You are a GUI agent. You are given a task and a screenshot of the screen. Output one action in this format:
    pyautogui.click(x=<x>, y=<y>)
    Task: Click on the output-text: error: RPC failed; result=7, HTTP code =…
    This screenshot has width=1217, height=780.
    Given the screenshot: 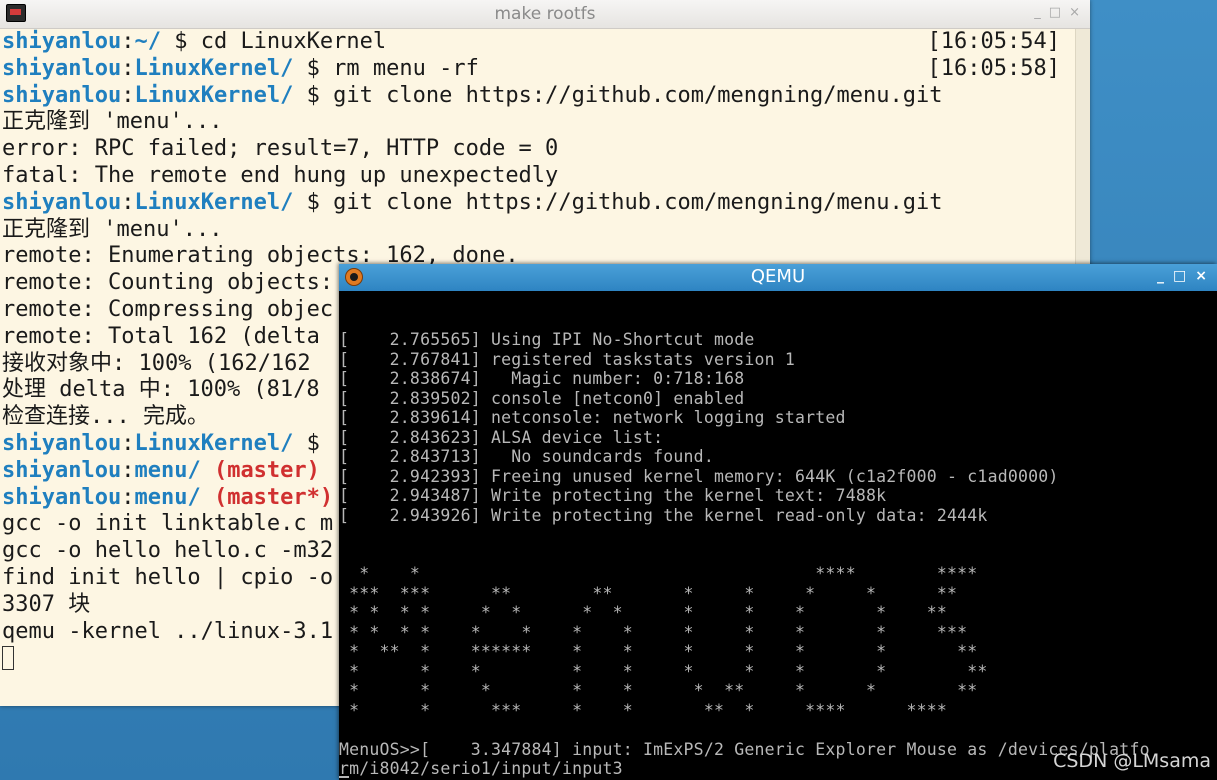 What is the action you would take?
    pyautogui.click(x=280, y=149)
    